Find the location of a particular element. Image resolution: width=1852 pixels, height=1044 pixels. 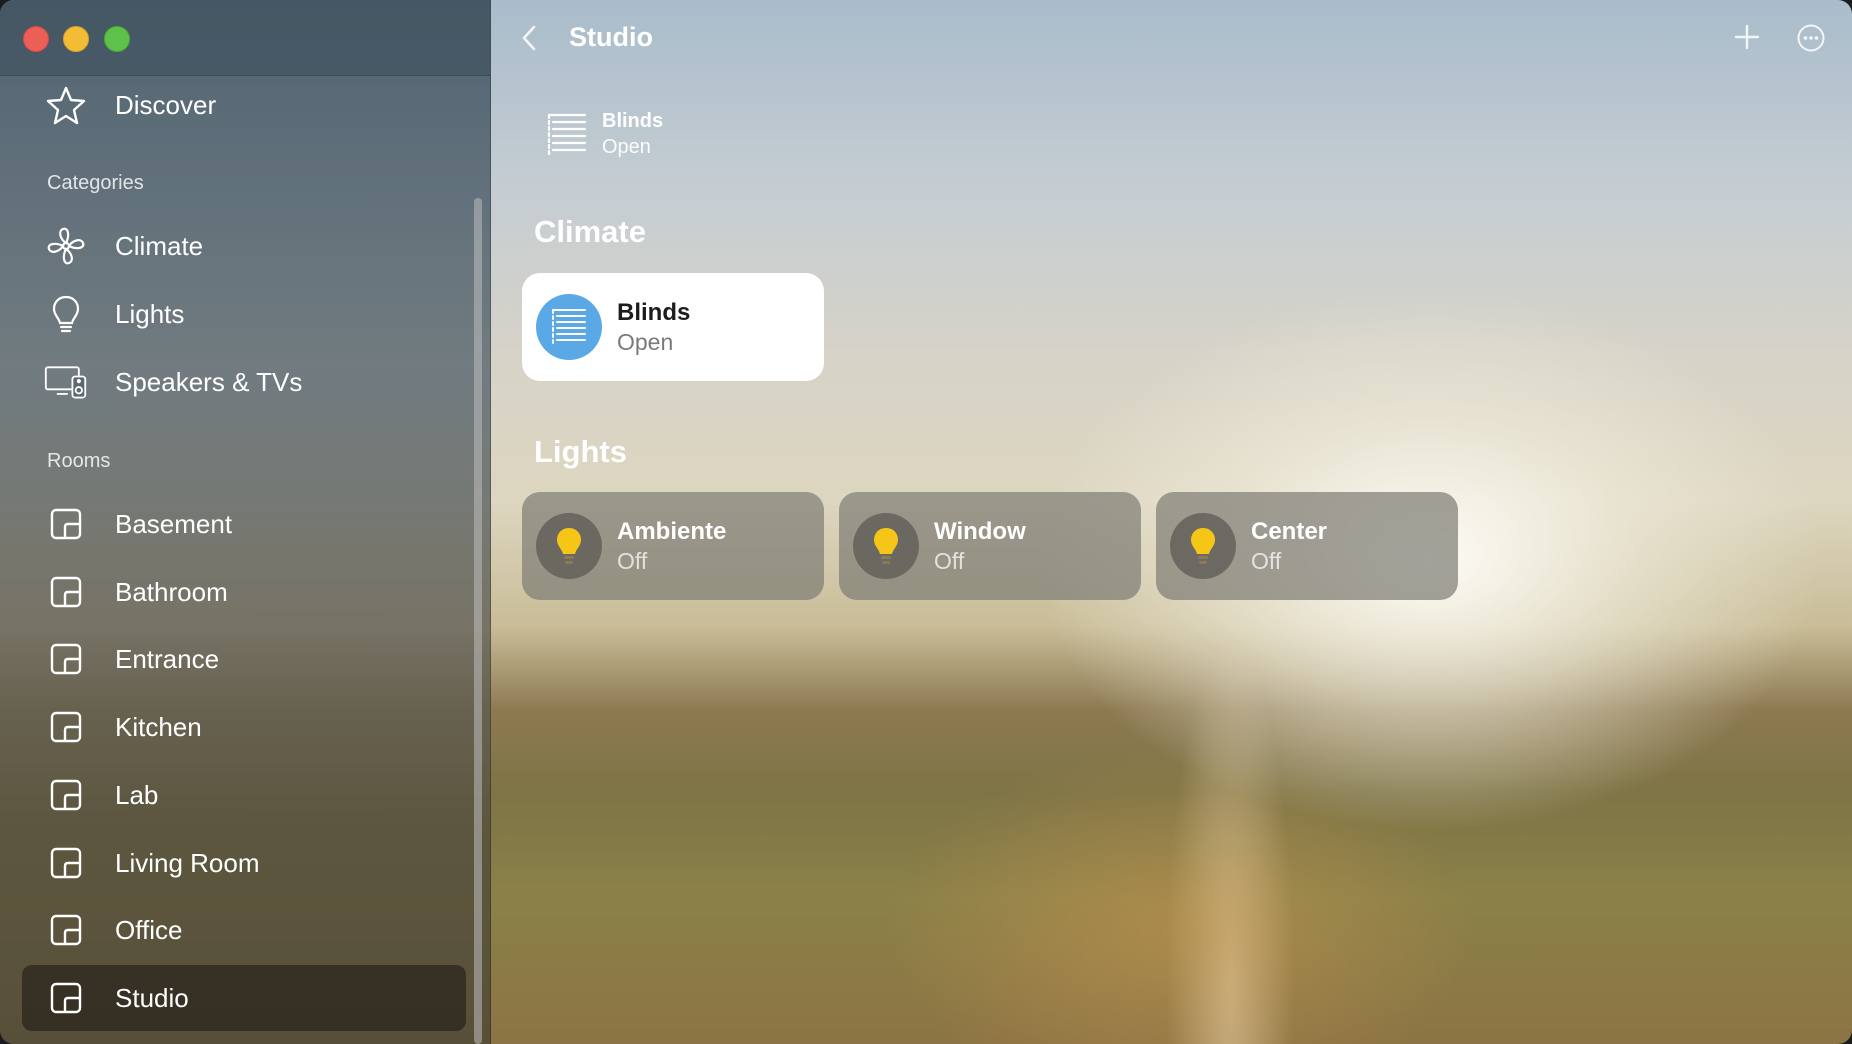

sidebar-item-office: Office is located at coordinates (244, 930).